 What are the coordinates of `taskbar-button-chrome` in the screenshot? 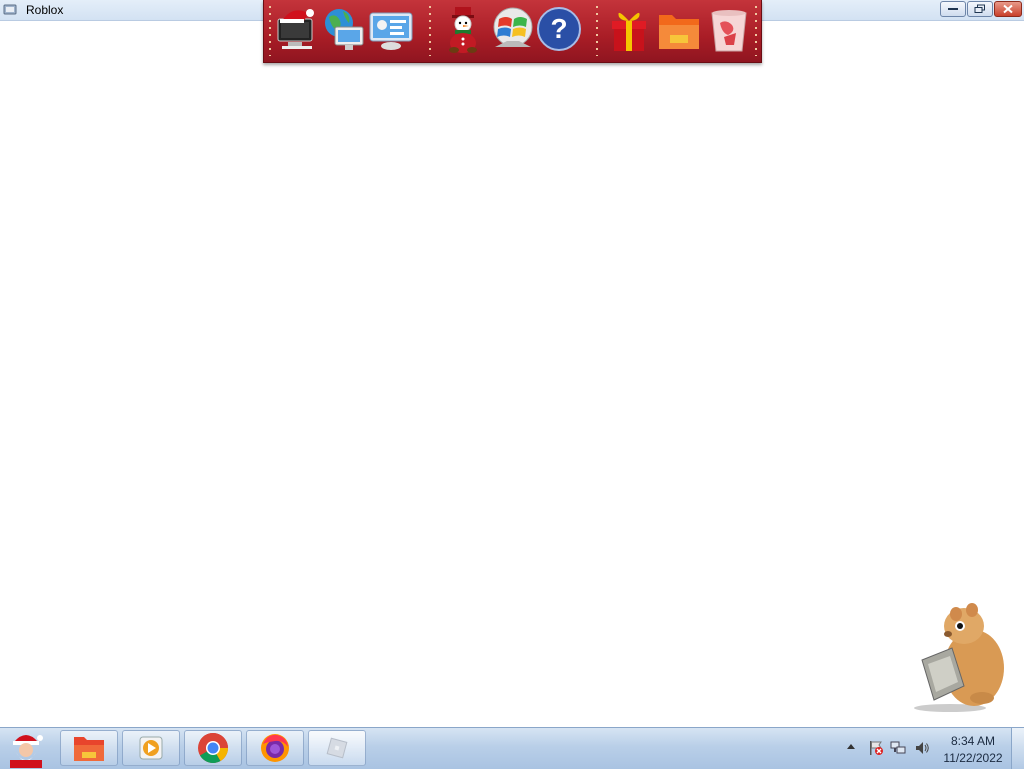 It's located at (213, 748).